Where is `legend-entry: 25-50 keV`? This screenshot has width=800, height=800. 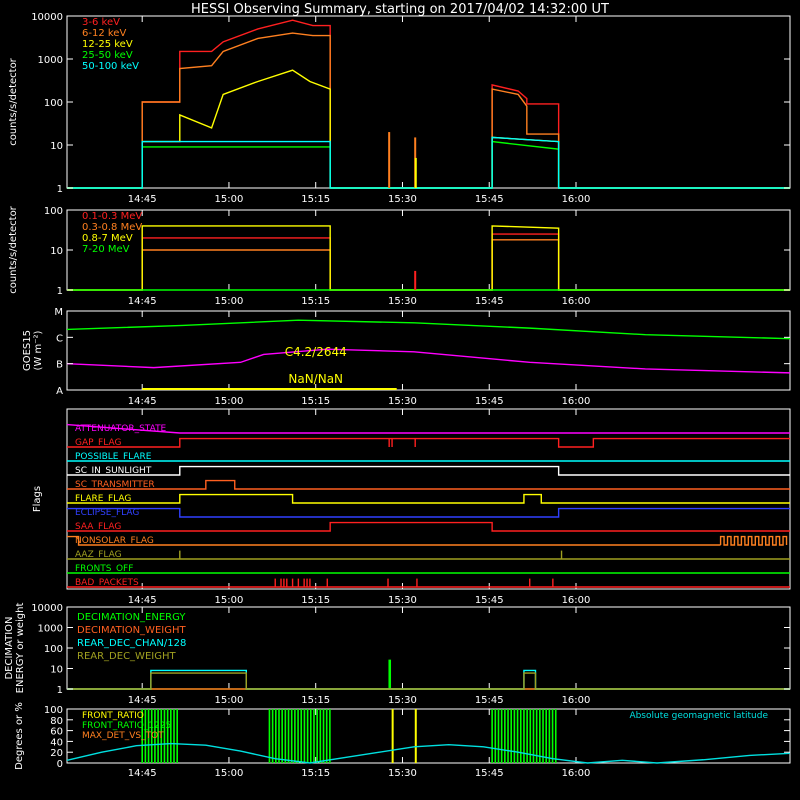 legend-entry: 25-50 keV is located at coordinates (107, 55).